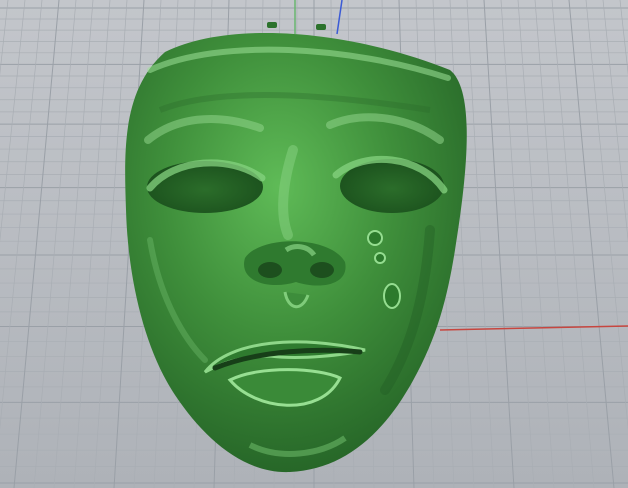 The height and width of the screenshot is (488, 628). Describe the element at coordinates (272, 25) in the screenshot. I see `mount-nub-left` at that location.